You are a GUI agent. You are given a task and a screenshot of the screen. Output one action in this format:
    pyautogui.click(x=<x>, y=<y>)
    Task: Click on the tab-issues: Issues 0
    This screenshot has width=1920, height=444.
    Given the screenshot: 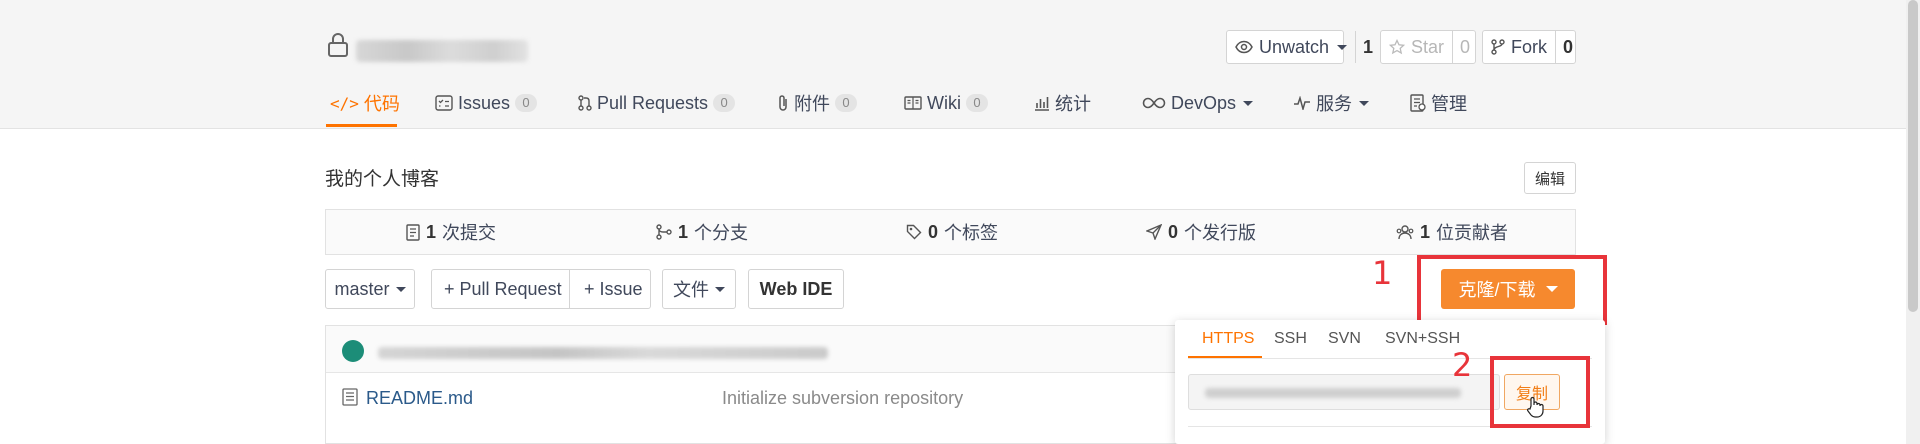 What is the action you would take?
    pyautogui.click(x=486, y=103)
    